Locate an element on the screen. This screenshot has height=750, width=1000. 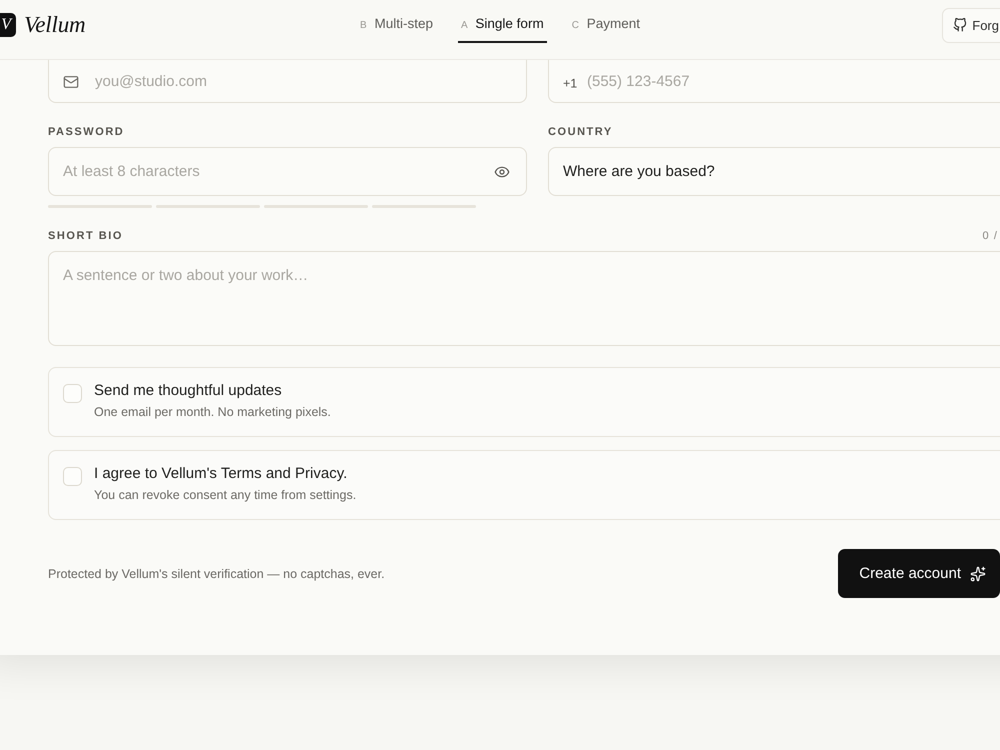
brand-name: Vellum is located at coordinates (55, 25).